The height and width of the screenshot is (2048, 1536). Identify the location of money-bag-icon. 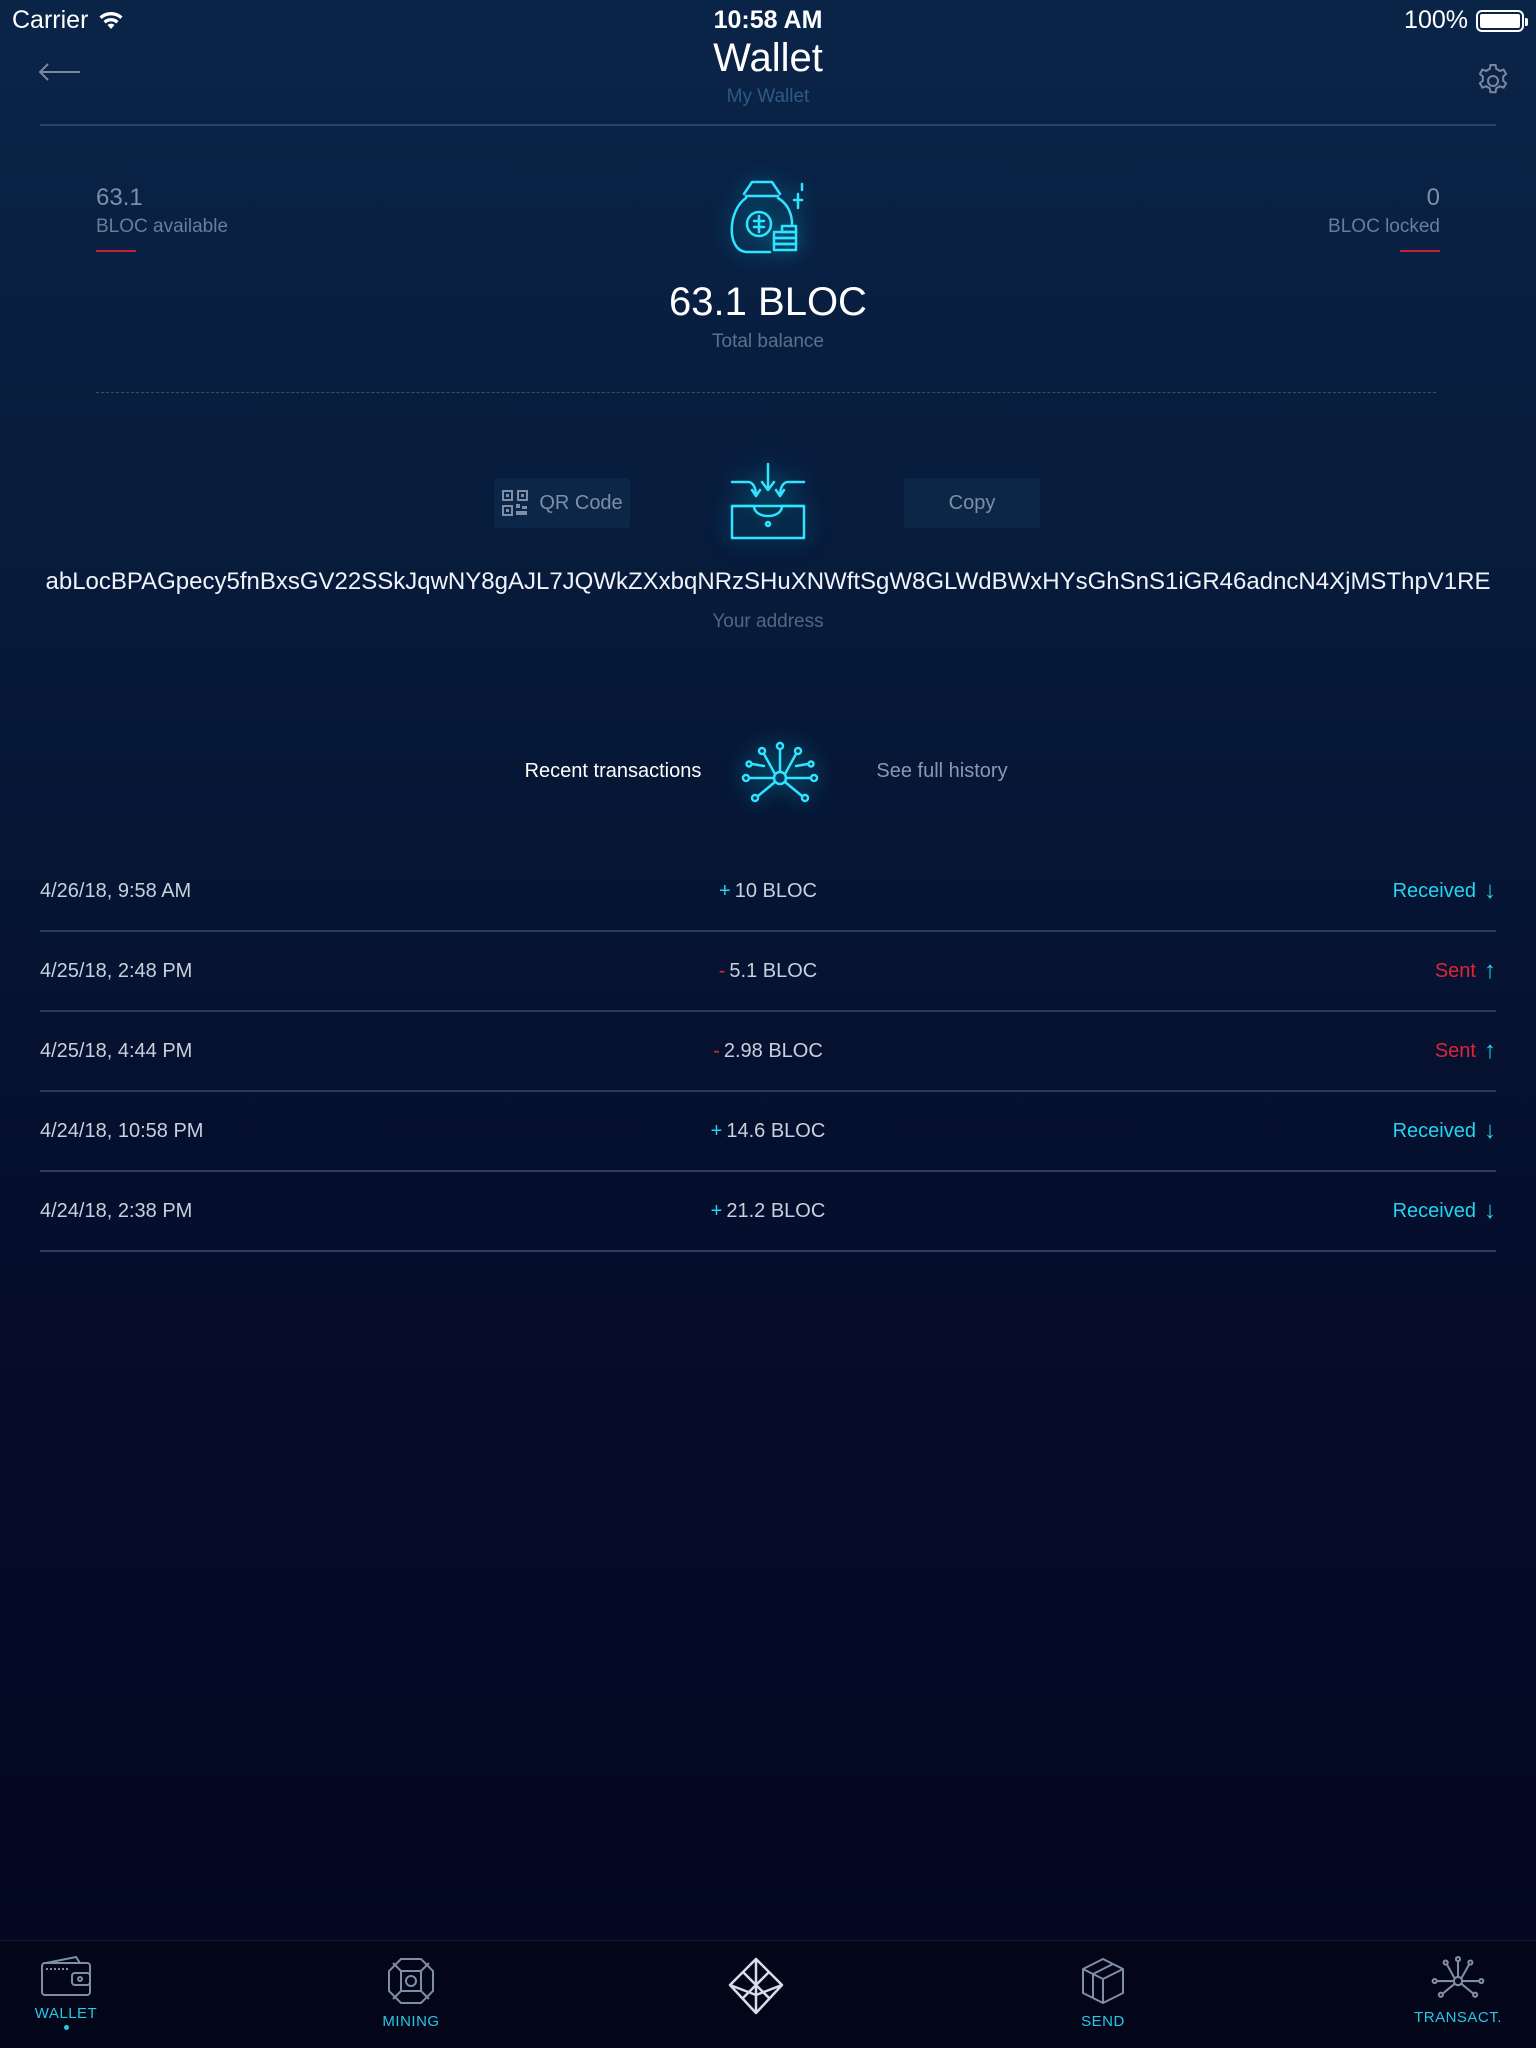
(767, 217).